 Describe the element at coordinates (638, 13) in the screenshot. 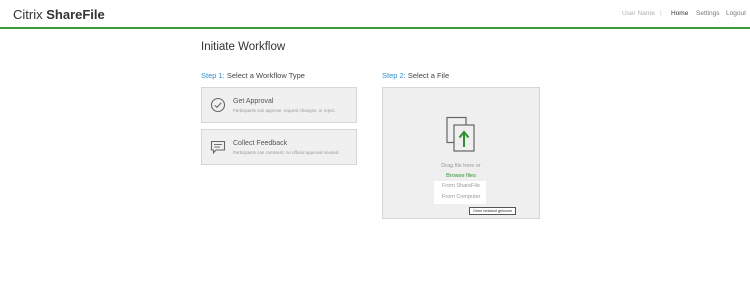

I see `user-name-link: User Name` at that location.